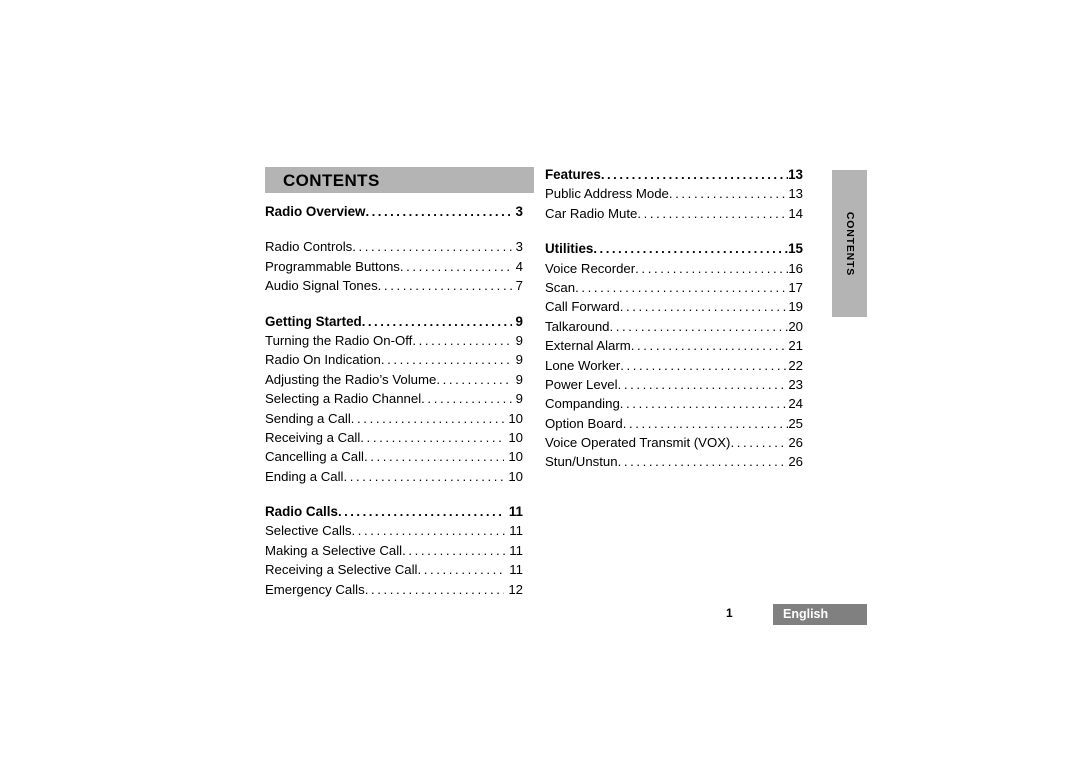 The image size is (1080, 763). I want to click on toc-entry-label: Radio On Indication, so click(323, 360).